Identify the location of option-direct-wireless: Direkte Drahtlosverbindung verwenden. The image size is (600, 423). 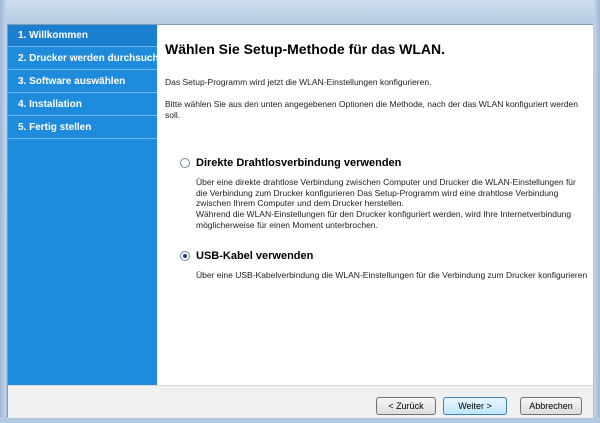
(290, 163).